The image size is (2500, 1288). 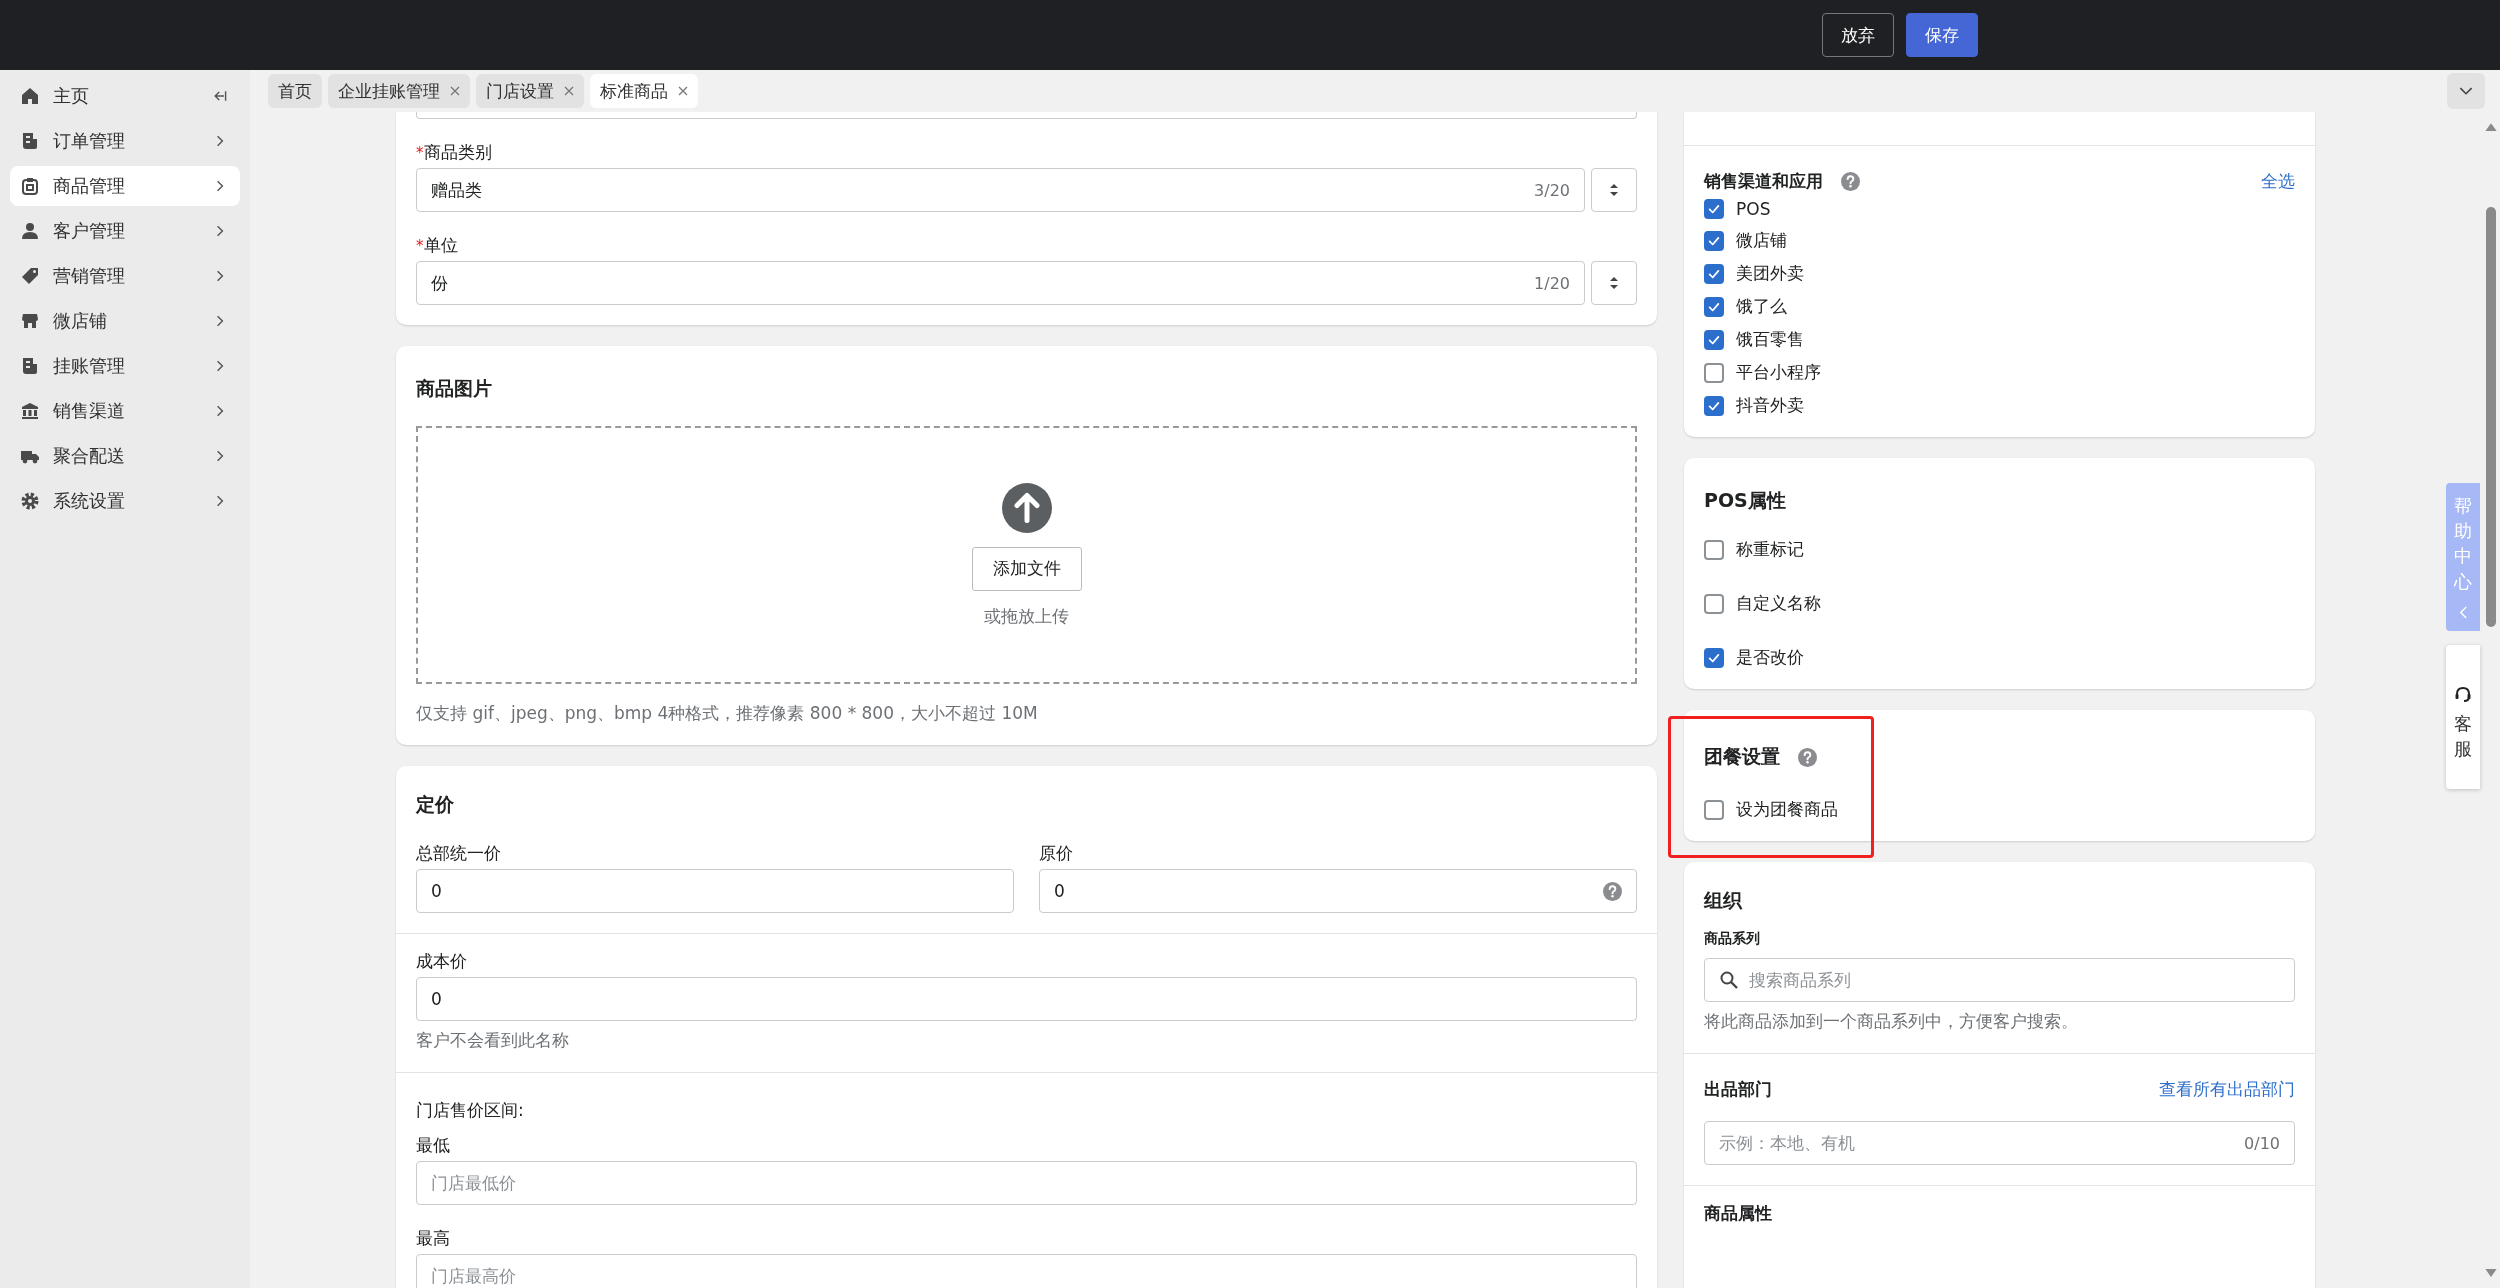 I want to click on character-counter: 3/20, so click(x=1552, y=190).